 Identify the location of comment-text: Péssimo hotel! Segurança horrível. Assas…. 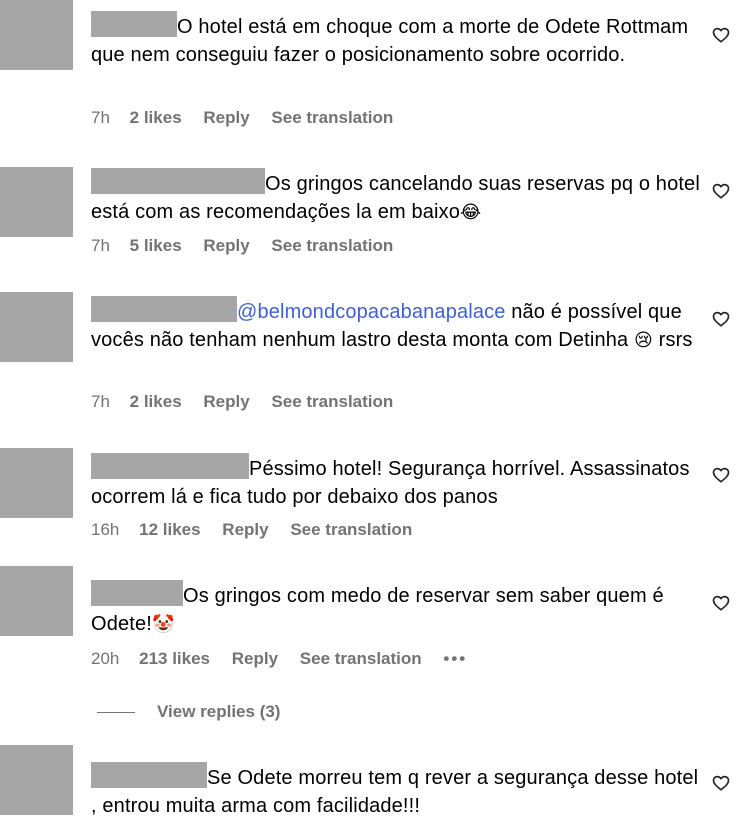
(396, 482).